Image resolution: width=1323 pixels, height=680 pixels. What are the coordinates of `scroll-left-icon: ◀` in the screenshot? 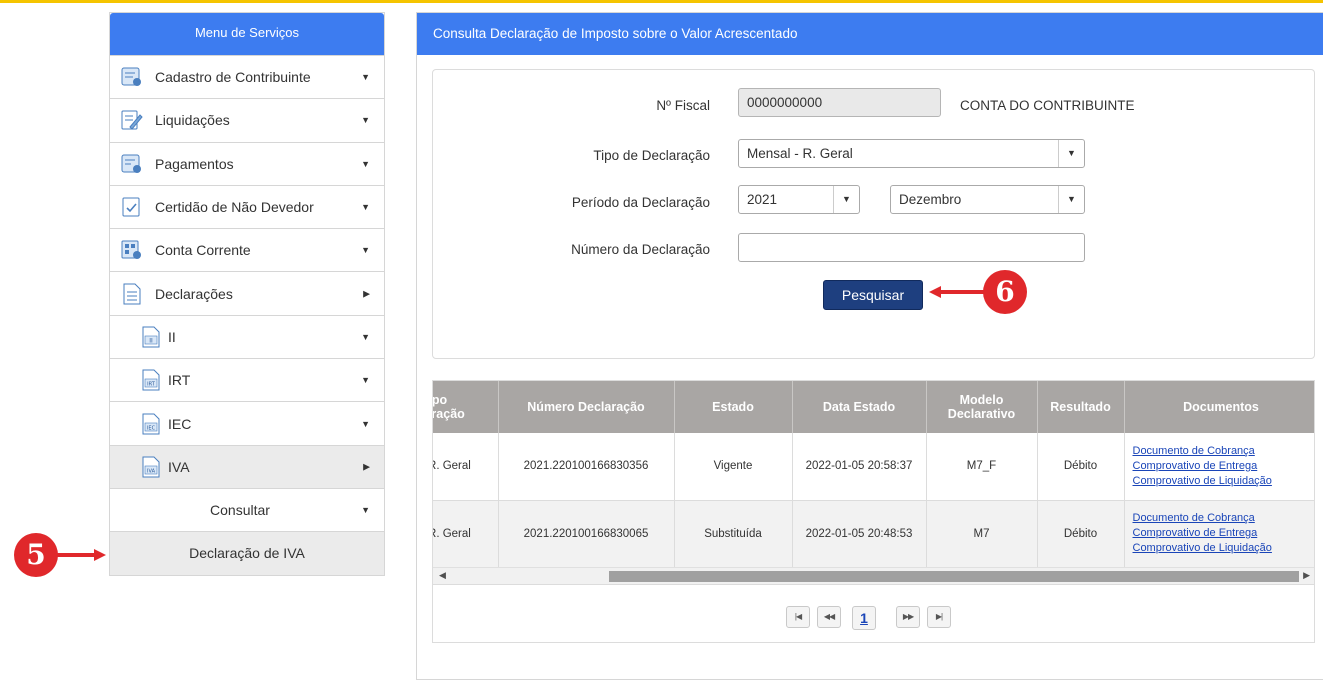 It's located at (442, 575).